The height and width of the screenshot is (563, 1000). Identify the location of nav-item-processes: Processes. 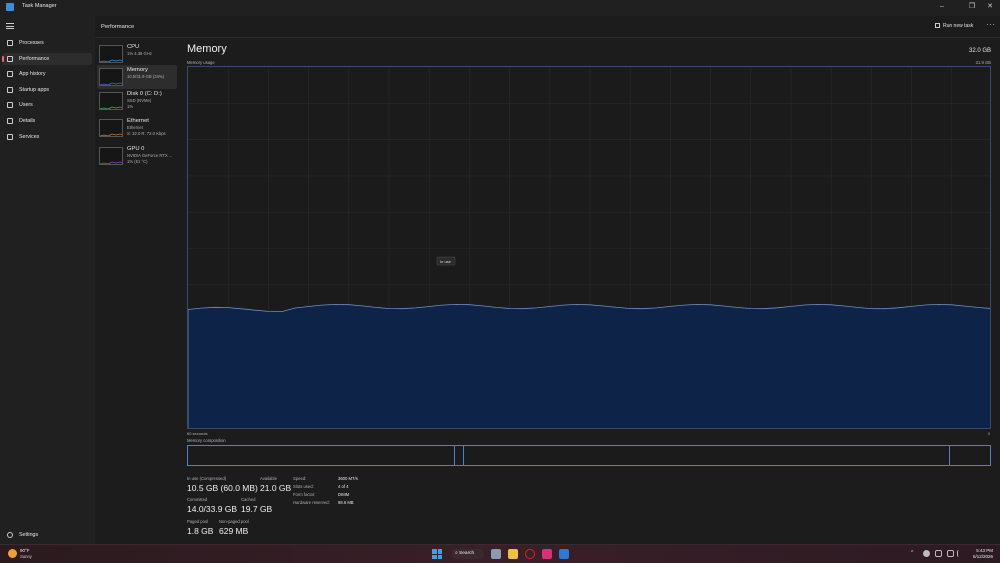
(47, 43).